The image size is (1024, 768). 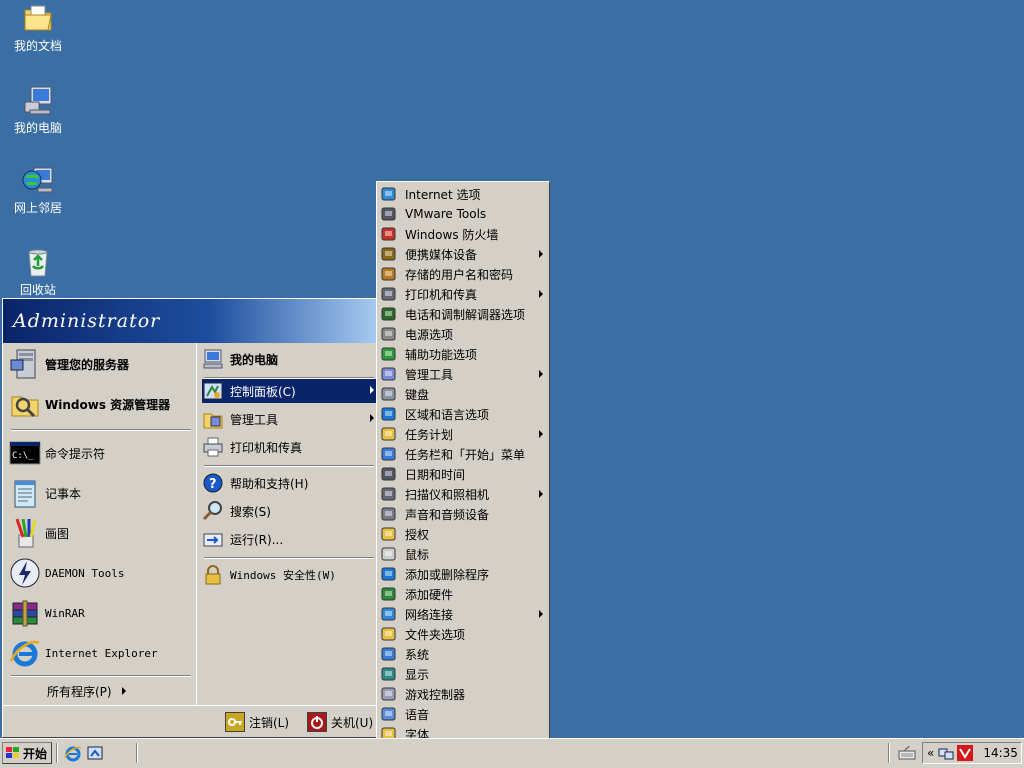 What do you see at coordinates (463, 614) in the screenshot?
I see `cp-item-21: 网络连接` at bounding box center [463, 614].